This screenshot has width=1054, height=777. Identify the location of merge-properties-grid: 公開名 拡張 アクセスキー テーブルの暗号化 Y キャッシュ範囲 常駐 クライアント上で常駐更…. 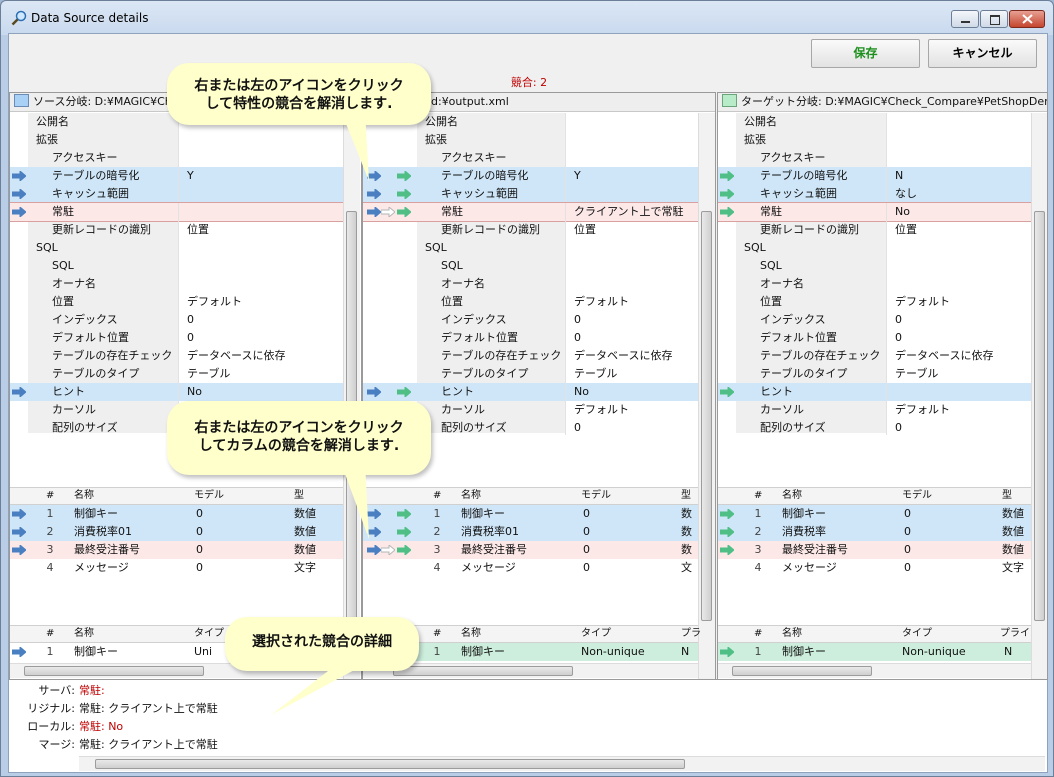
(530, 274).